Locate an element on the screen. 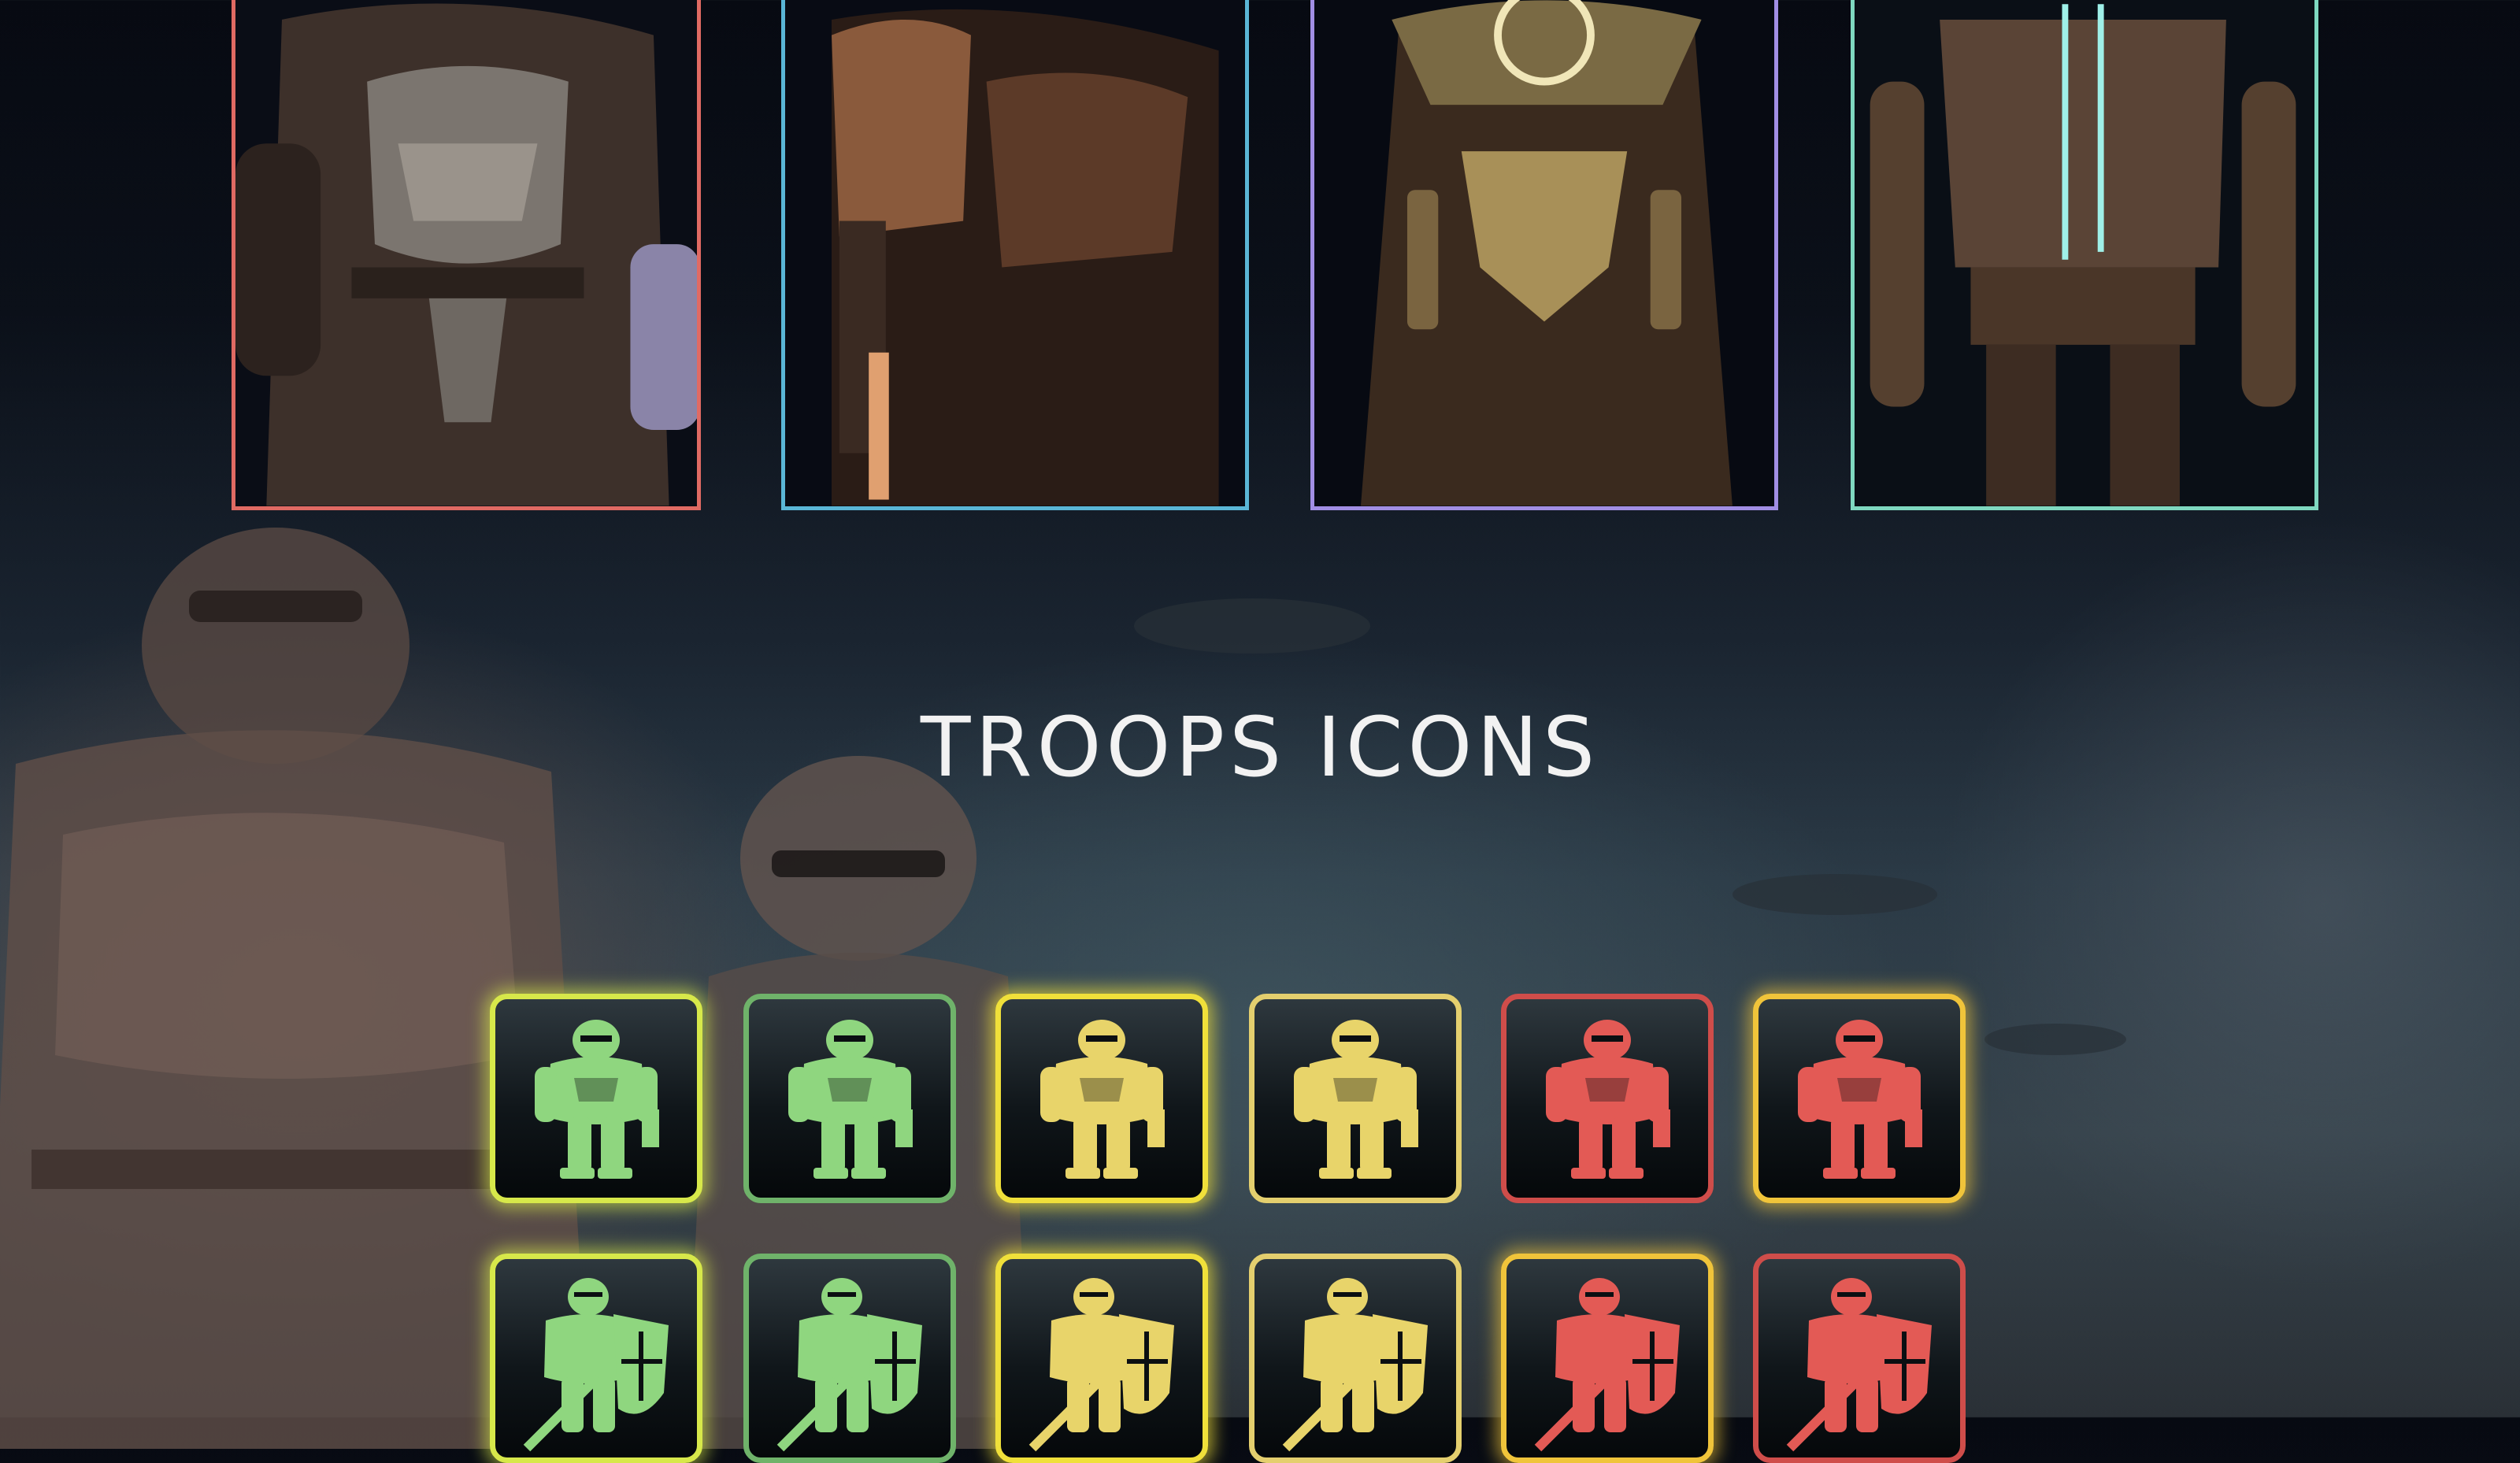 This screenshot has width=2520, height=1463. card-priest is located at coordinates (1544, 255).